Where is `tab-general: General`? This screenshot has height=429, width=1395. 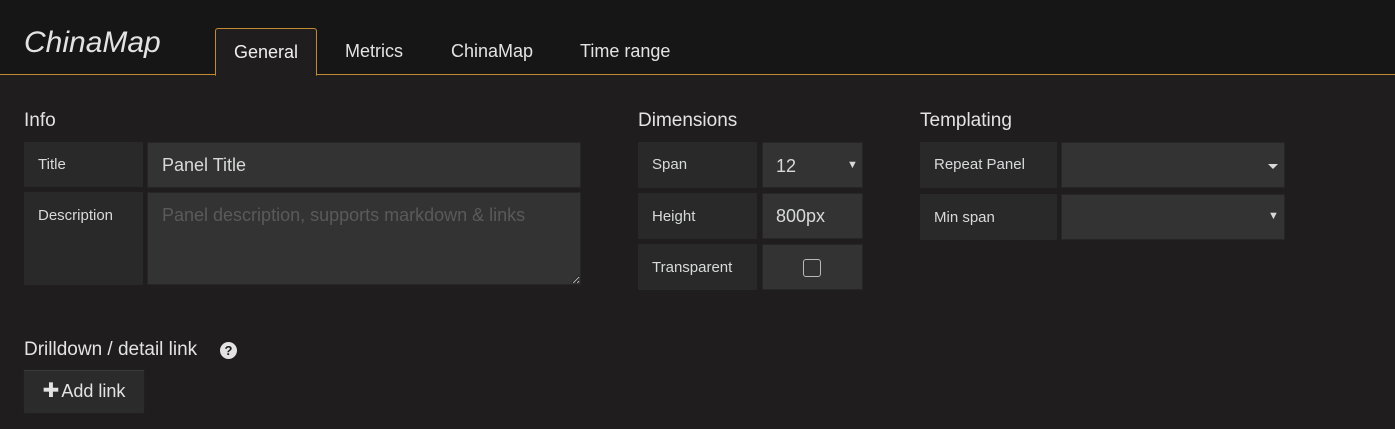 tab-general: General is located at coordinates (266, 52).